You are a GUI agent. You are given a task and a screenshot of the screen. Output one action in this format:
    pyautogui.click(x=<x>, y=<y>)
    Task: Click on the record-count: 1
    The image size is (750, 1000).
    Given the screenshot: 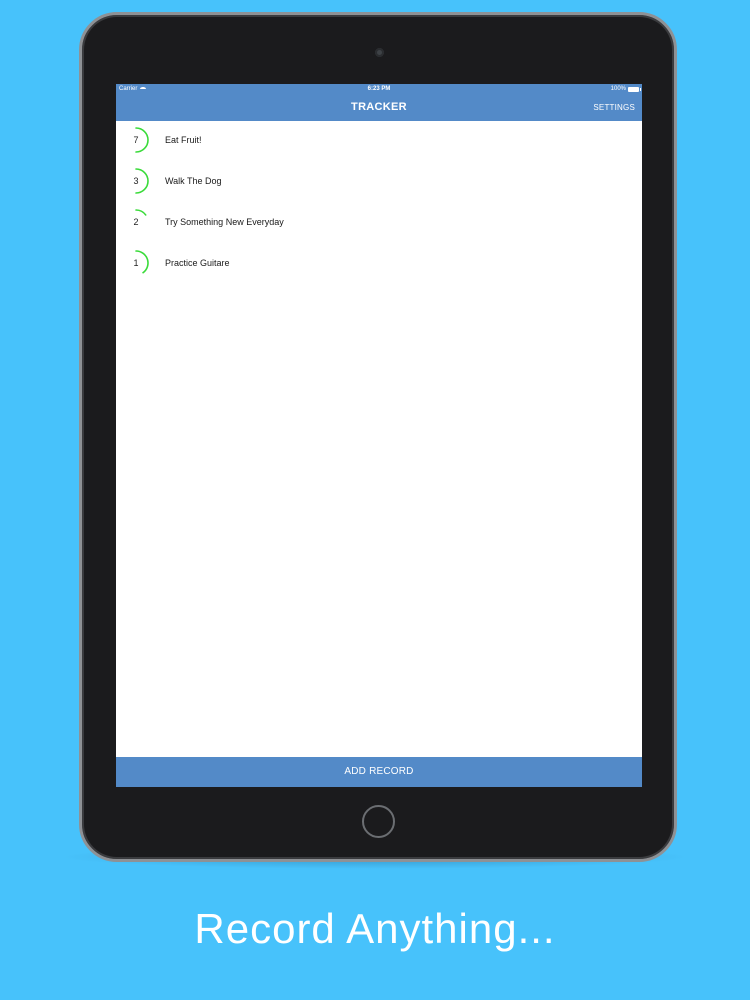 What is the action you would take?
    pyautogui.click(x=136, y=263)
    